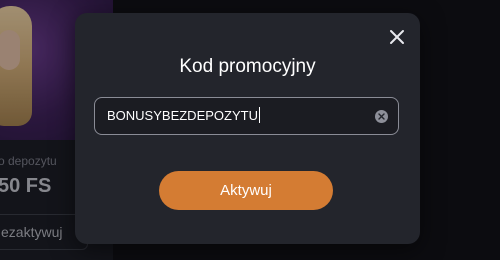  I want to click on promo-code-input: BONUSYBEZDEPOZYTU, so click(237, 116).